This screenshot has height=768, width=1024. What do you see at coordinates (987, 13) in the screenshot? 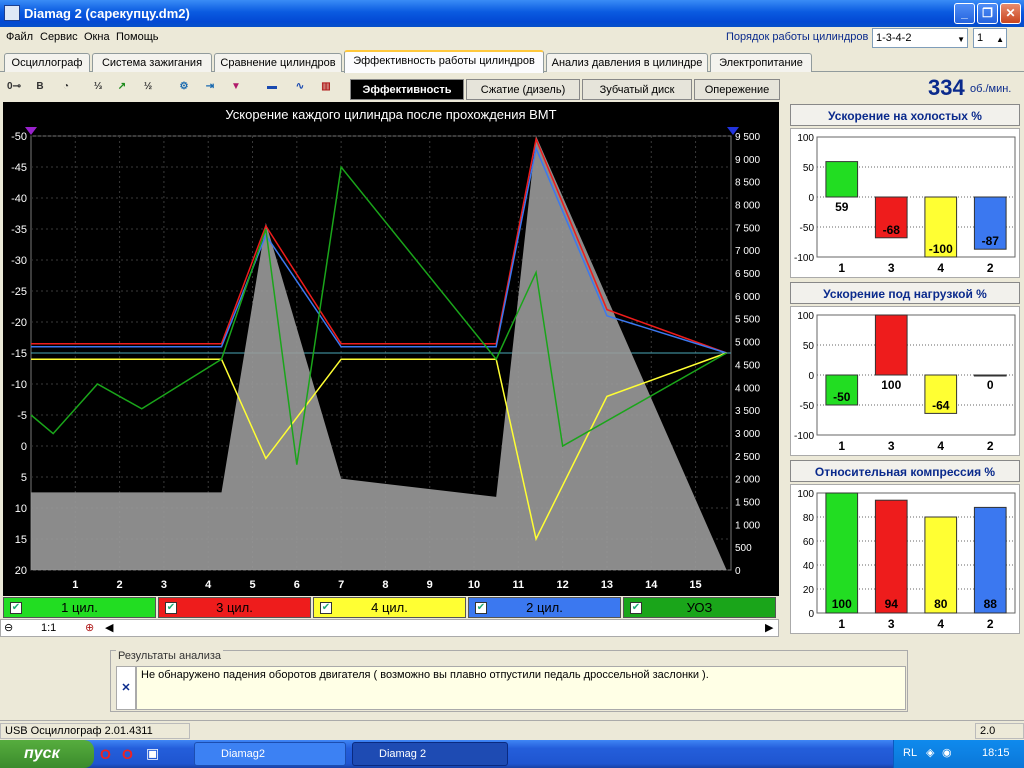
I see `maximize-button: ❐` at bounding box center [987, 13].